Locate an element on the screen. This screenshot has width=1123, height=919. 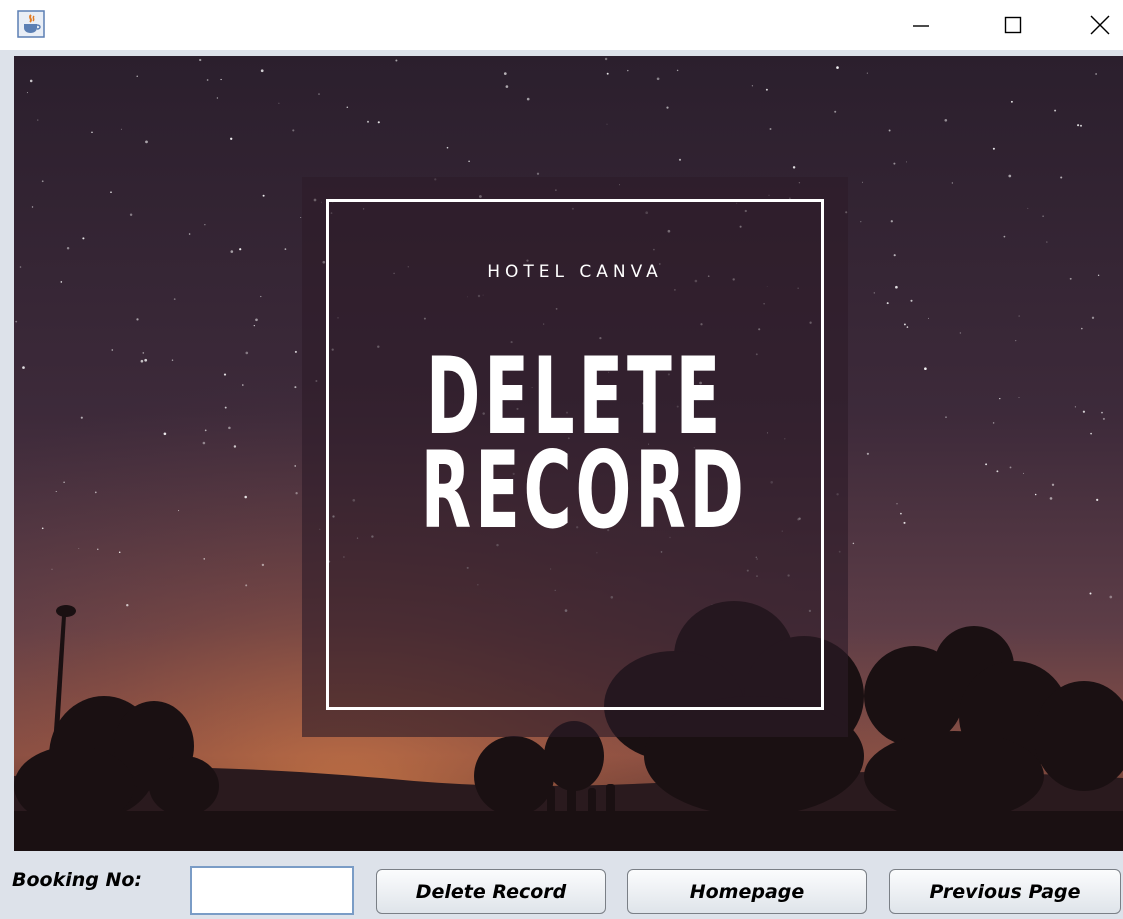
minimize-button is located at coordinates (921, 25).